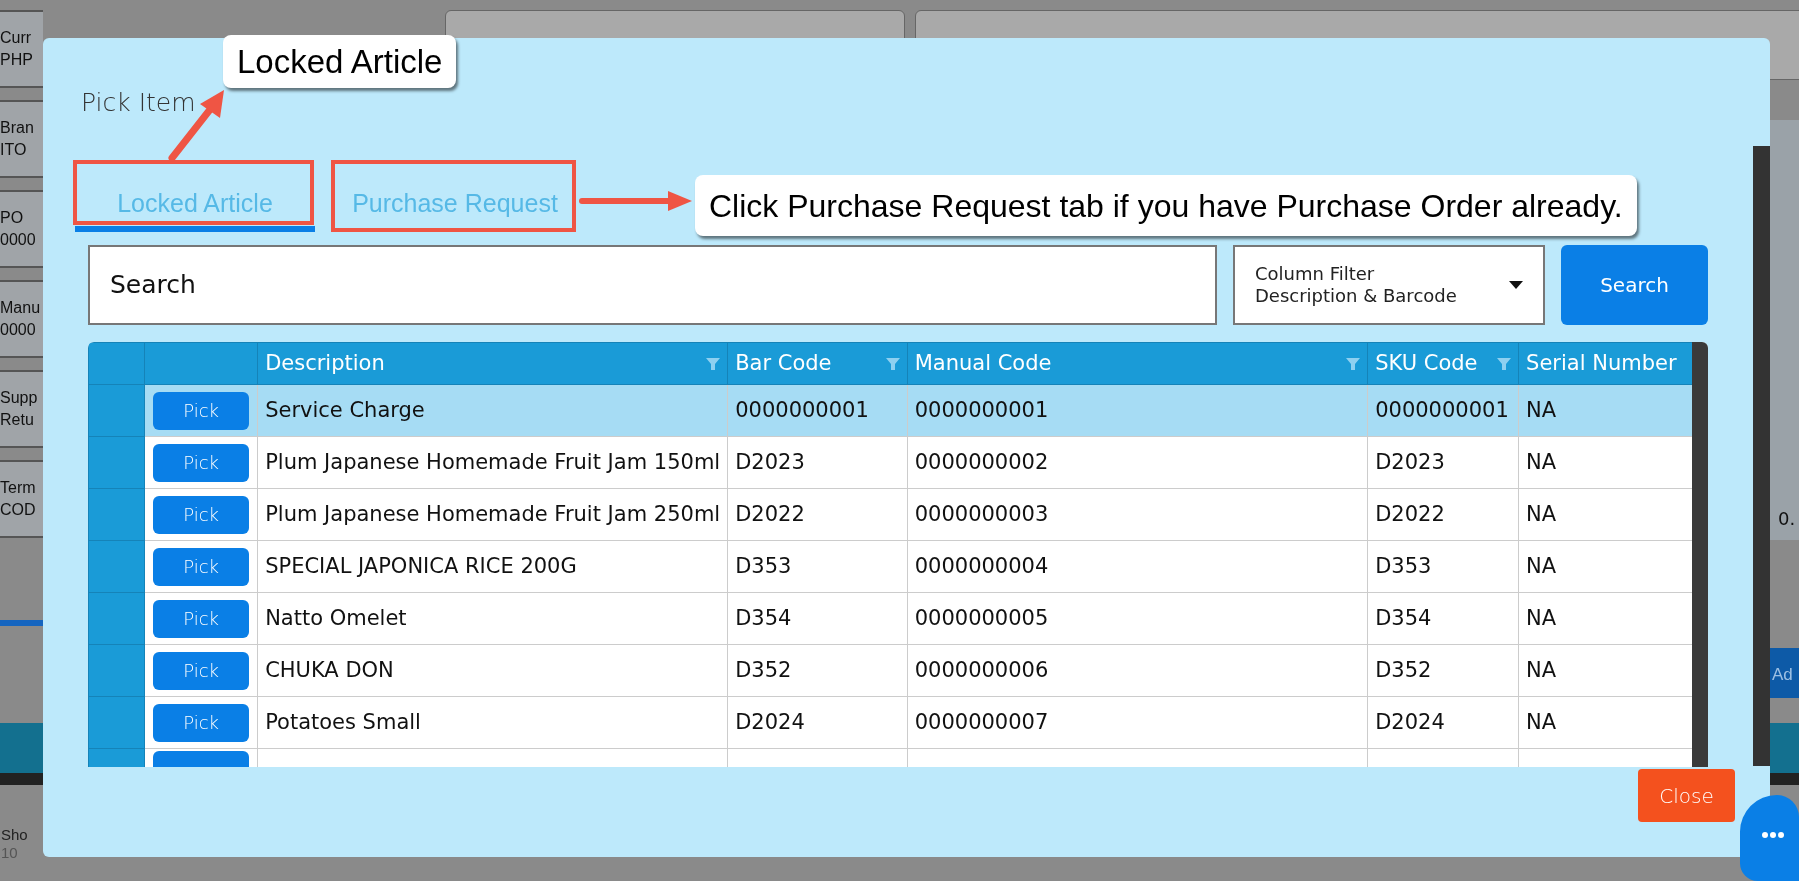 This screenshot has height=881, width=1799. I want to click on table-cell: 0000000004, so click(1137, 566).